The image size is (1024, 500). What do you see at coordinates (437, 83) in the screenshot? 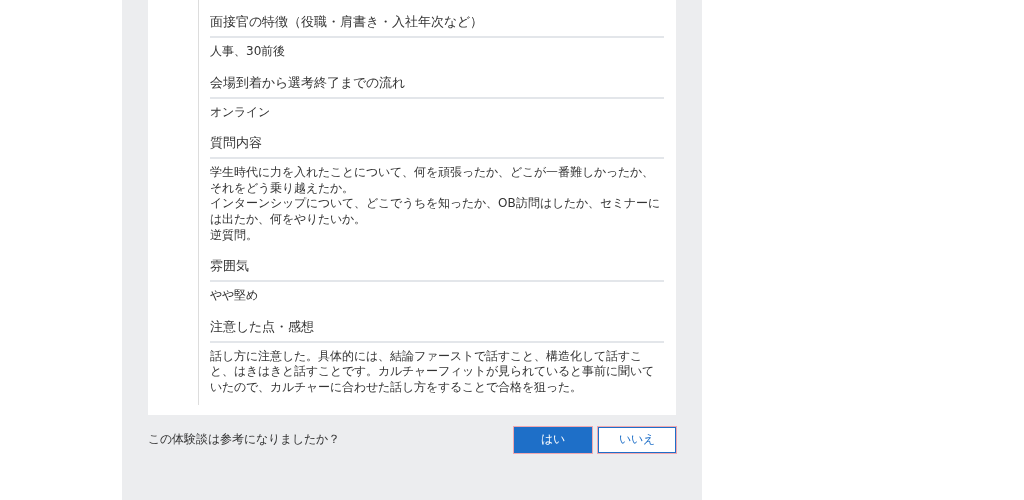
I see `section-heading: 会場到着から選考終了までの流れ` at bounding box center [437, 83].